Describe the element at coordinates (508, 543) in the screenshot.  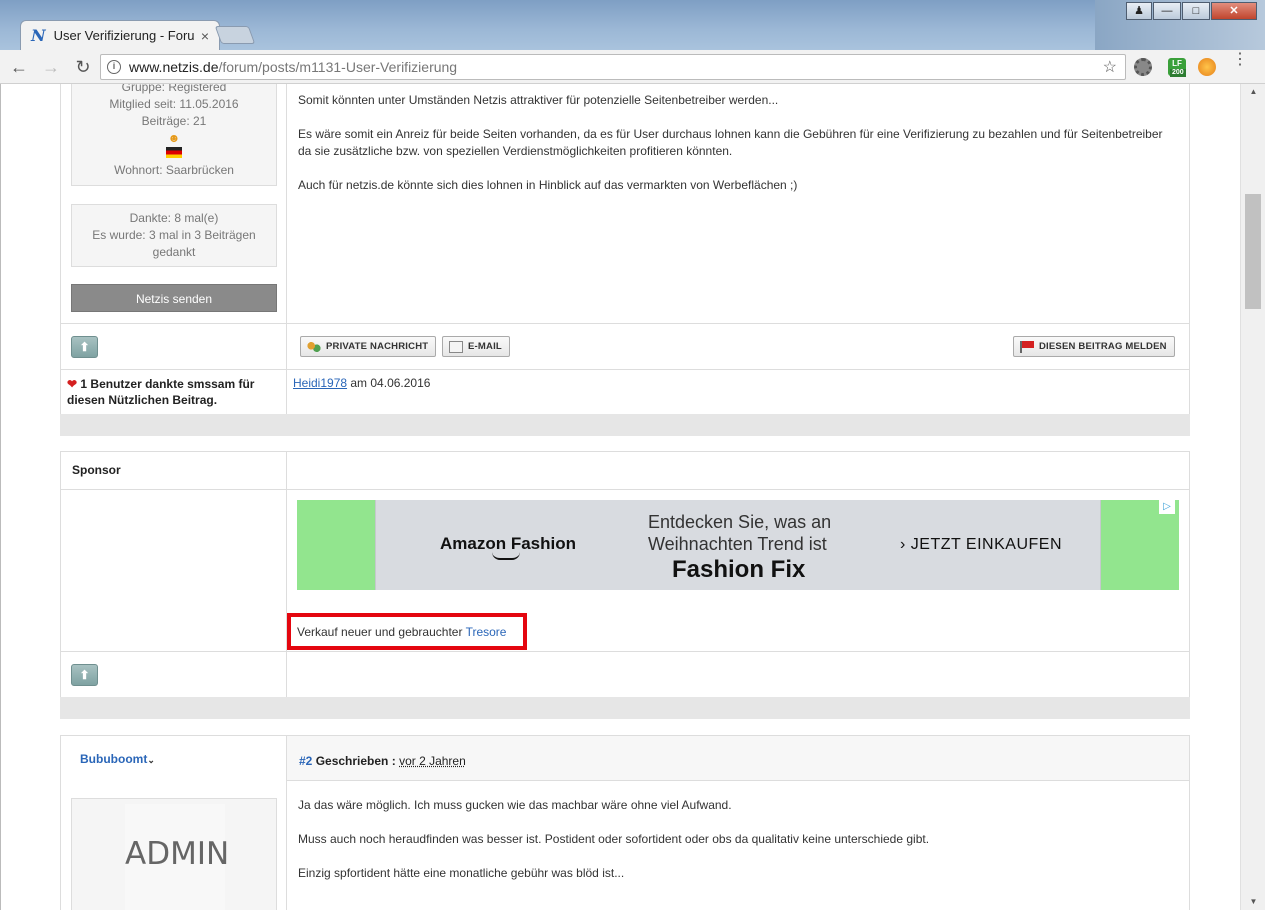
I see `ad-brand: Amazon Fashion` at that location.